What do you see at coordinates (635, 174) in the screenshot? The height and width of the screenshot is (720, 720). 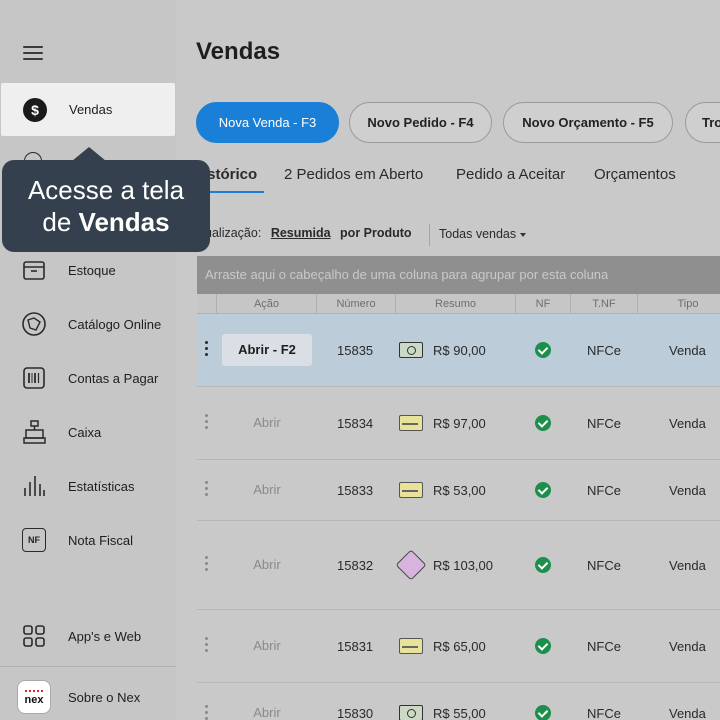 I see `tab-orcamentos: Orçamentos` at bounding box center [635, 174].